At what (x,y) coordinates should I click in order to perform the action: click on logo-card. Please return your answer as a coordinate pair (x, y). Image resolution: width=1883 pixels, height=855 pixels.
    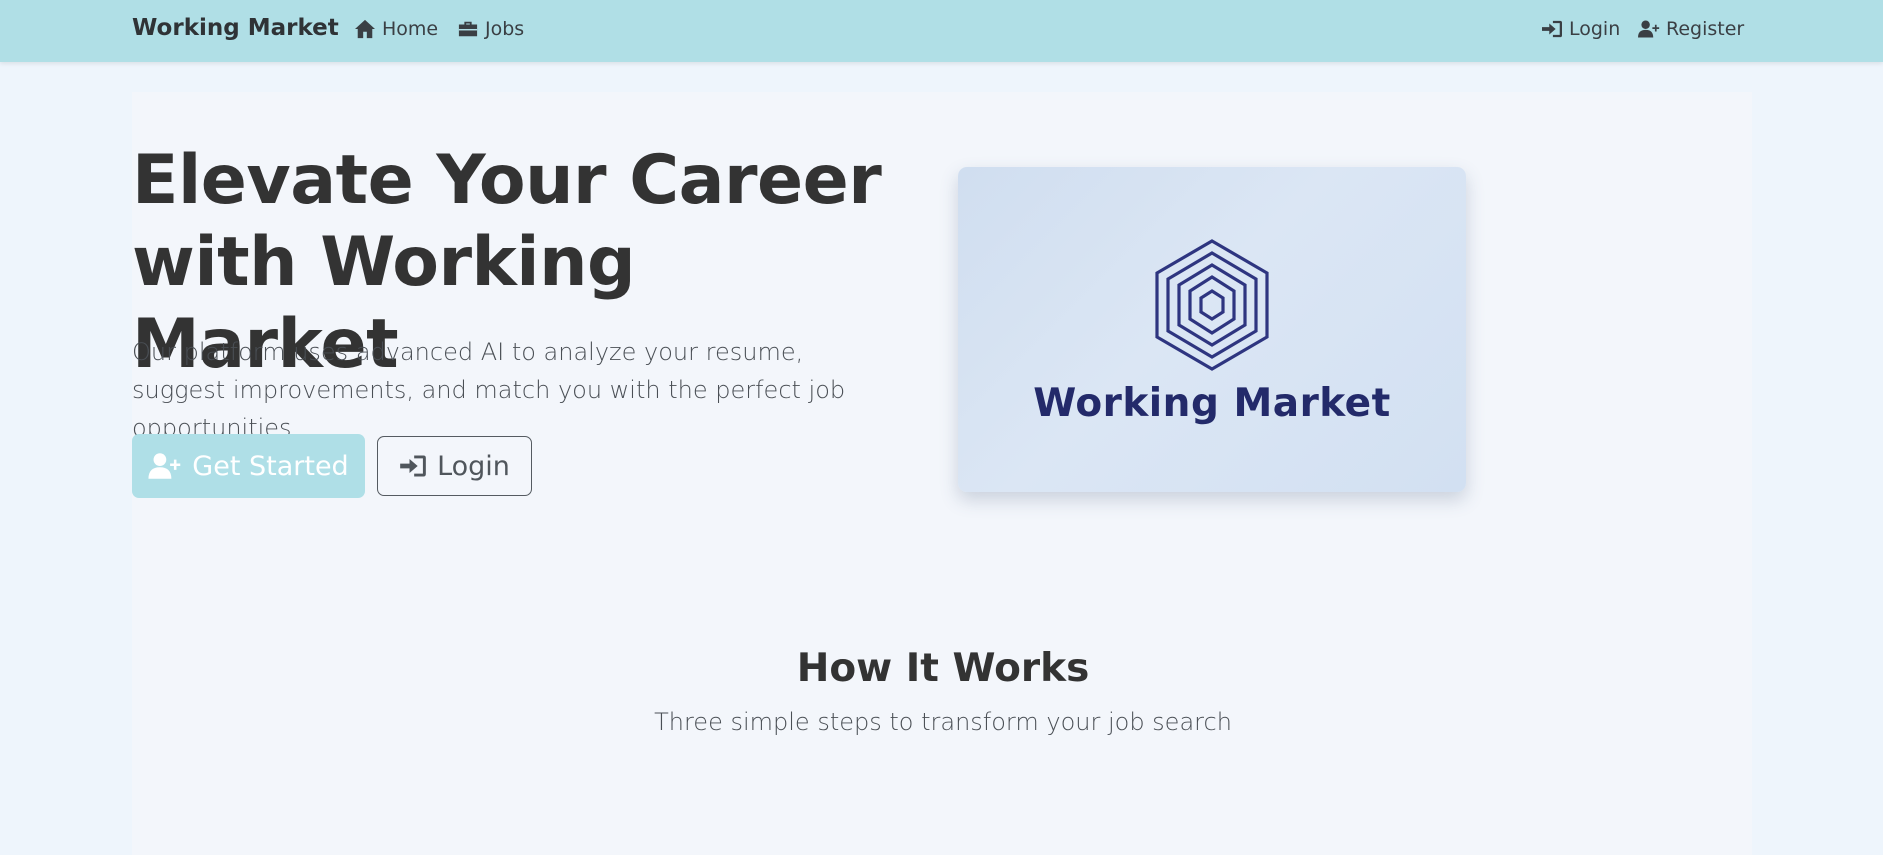
    Looking at the image, I should click on (1212, 329).